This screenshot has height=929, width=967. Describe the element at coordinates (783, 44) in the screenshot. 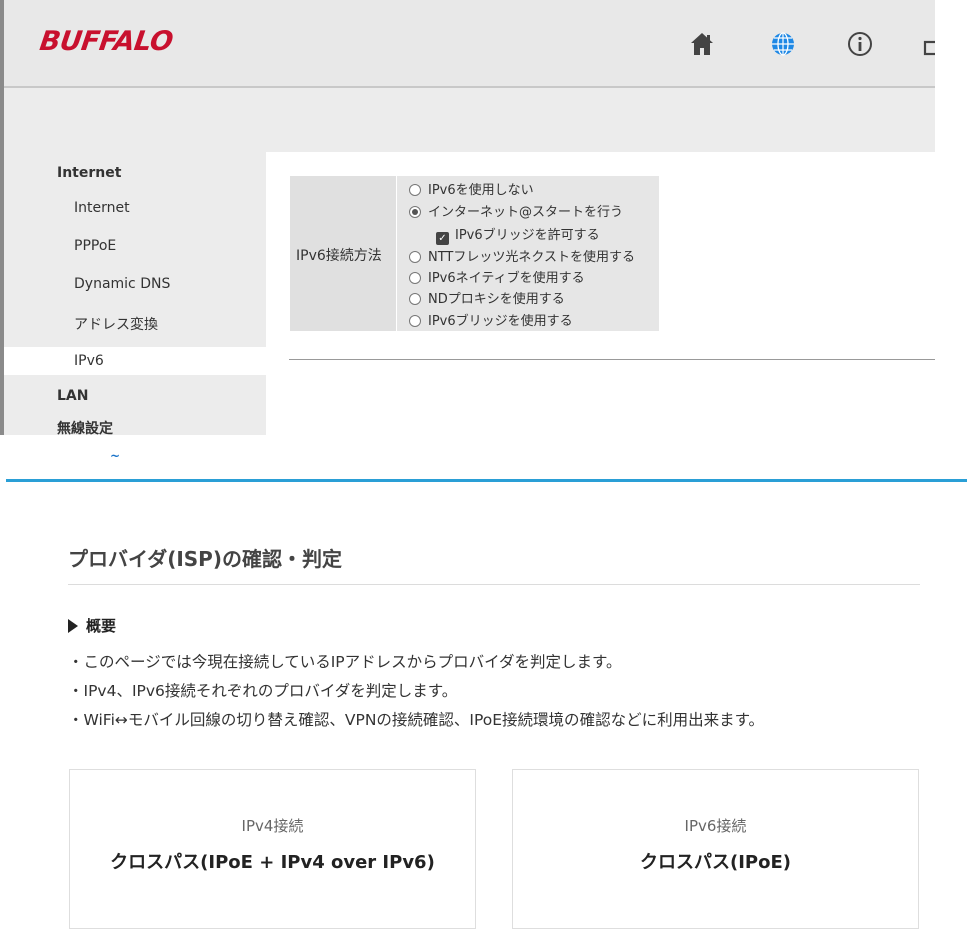

I see `globe-icon` at that location.